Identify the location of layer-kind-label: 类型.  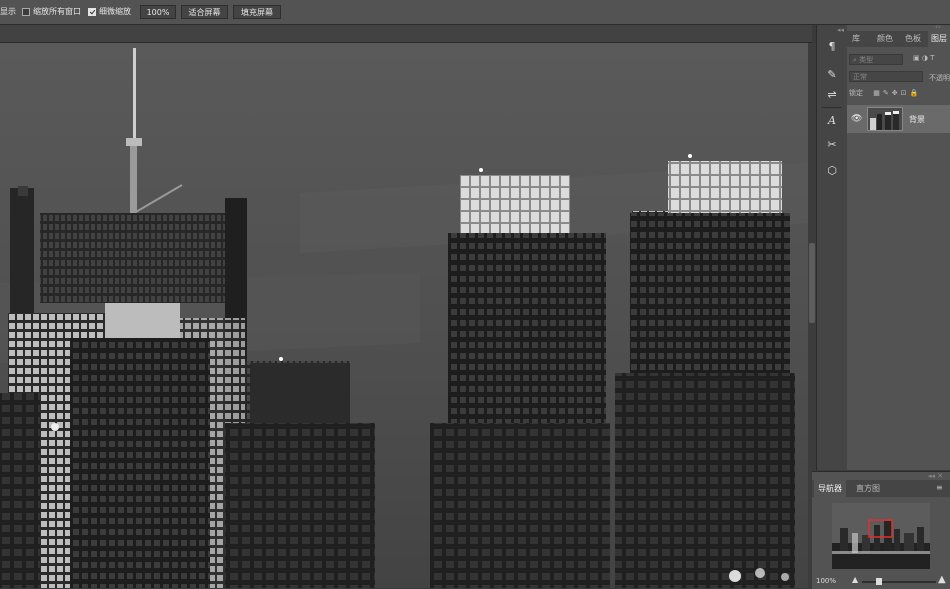
(866, 60).